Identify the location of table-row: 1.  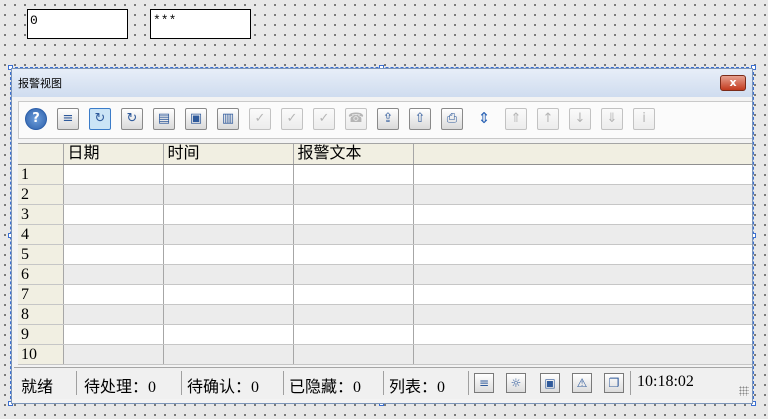
(385, 174).